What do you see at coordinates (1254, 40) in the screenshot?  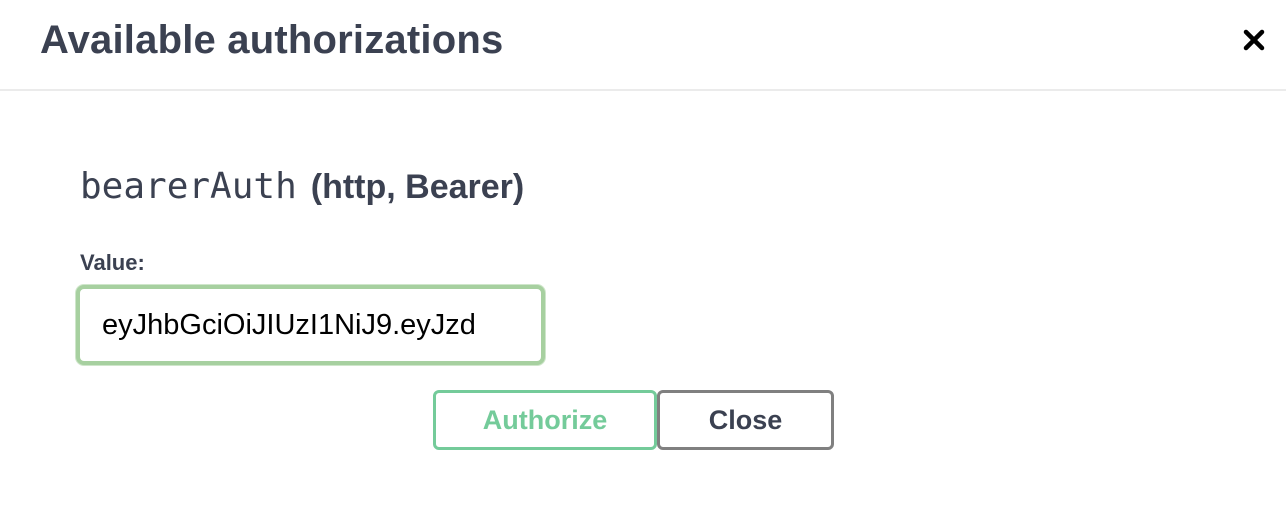 I see `close-icon` at bounding box center [1254, 40].